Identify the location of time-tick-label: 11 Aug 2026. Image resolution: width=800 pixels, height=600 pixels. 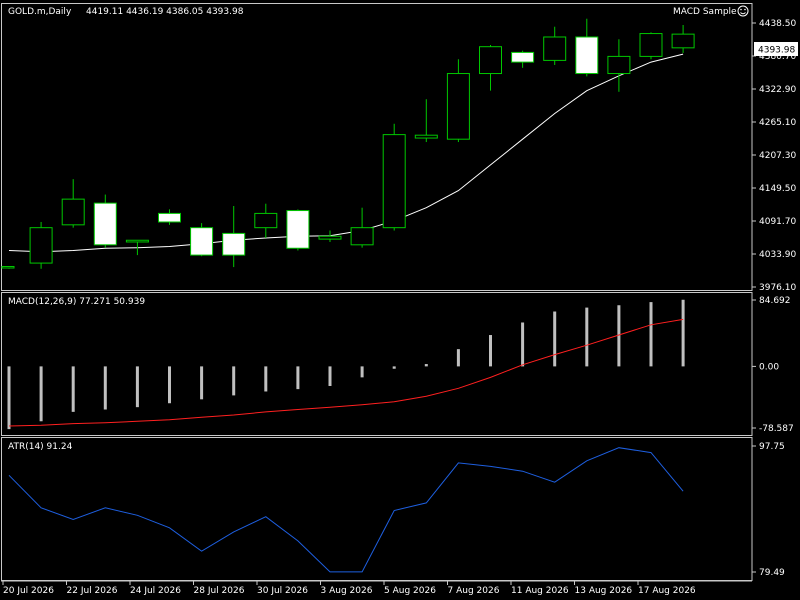
(540, 591).